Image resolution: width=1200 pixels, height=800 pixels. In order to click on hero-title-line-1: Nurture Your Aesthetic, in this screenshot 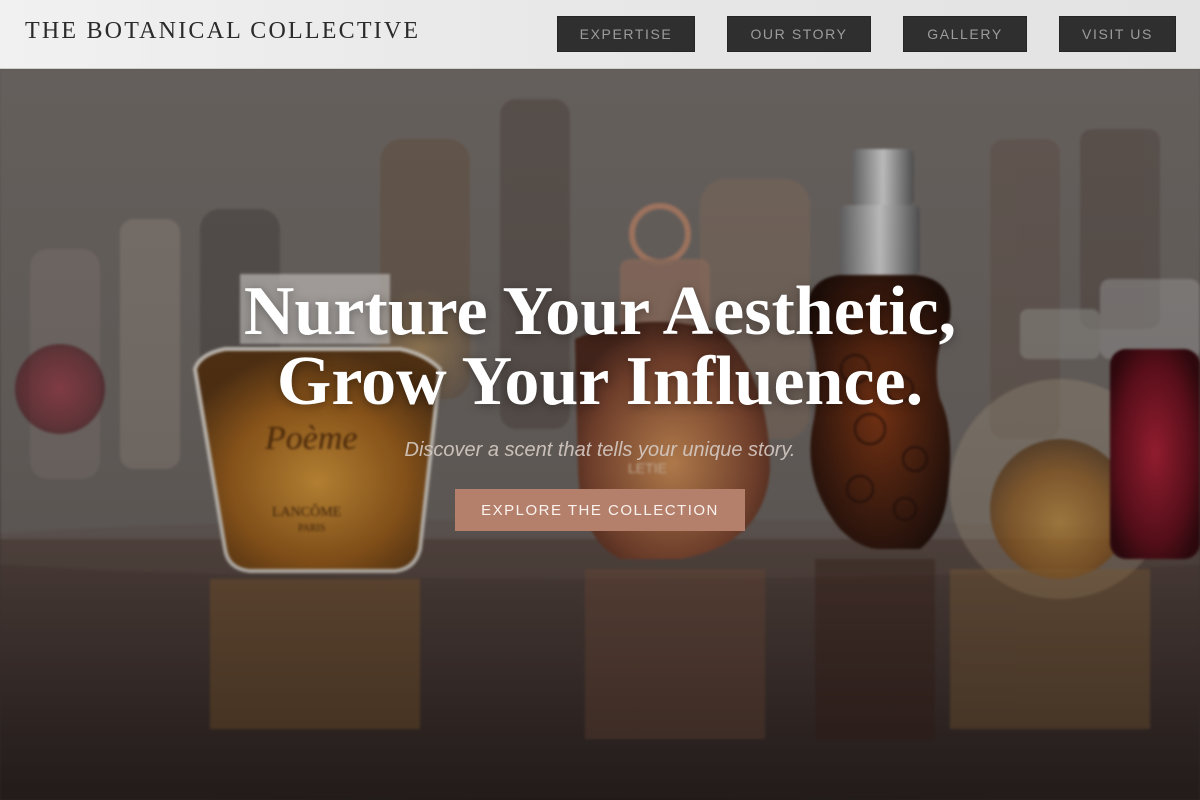, I will do `click(600, 311)`.